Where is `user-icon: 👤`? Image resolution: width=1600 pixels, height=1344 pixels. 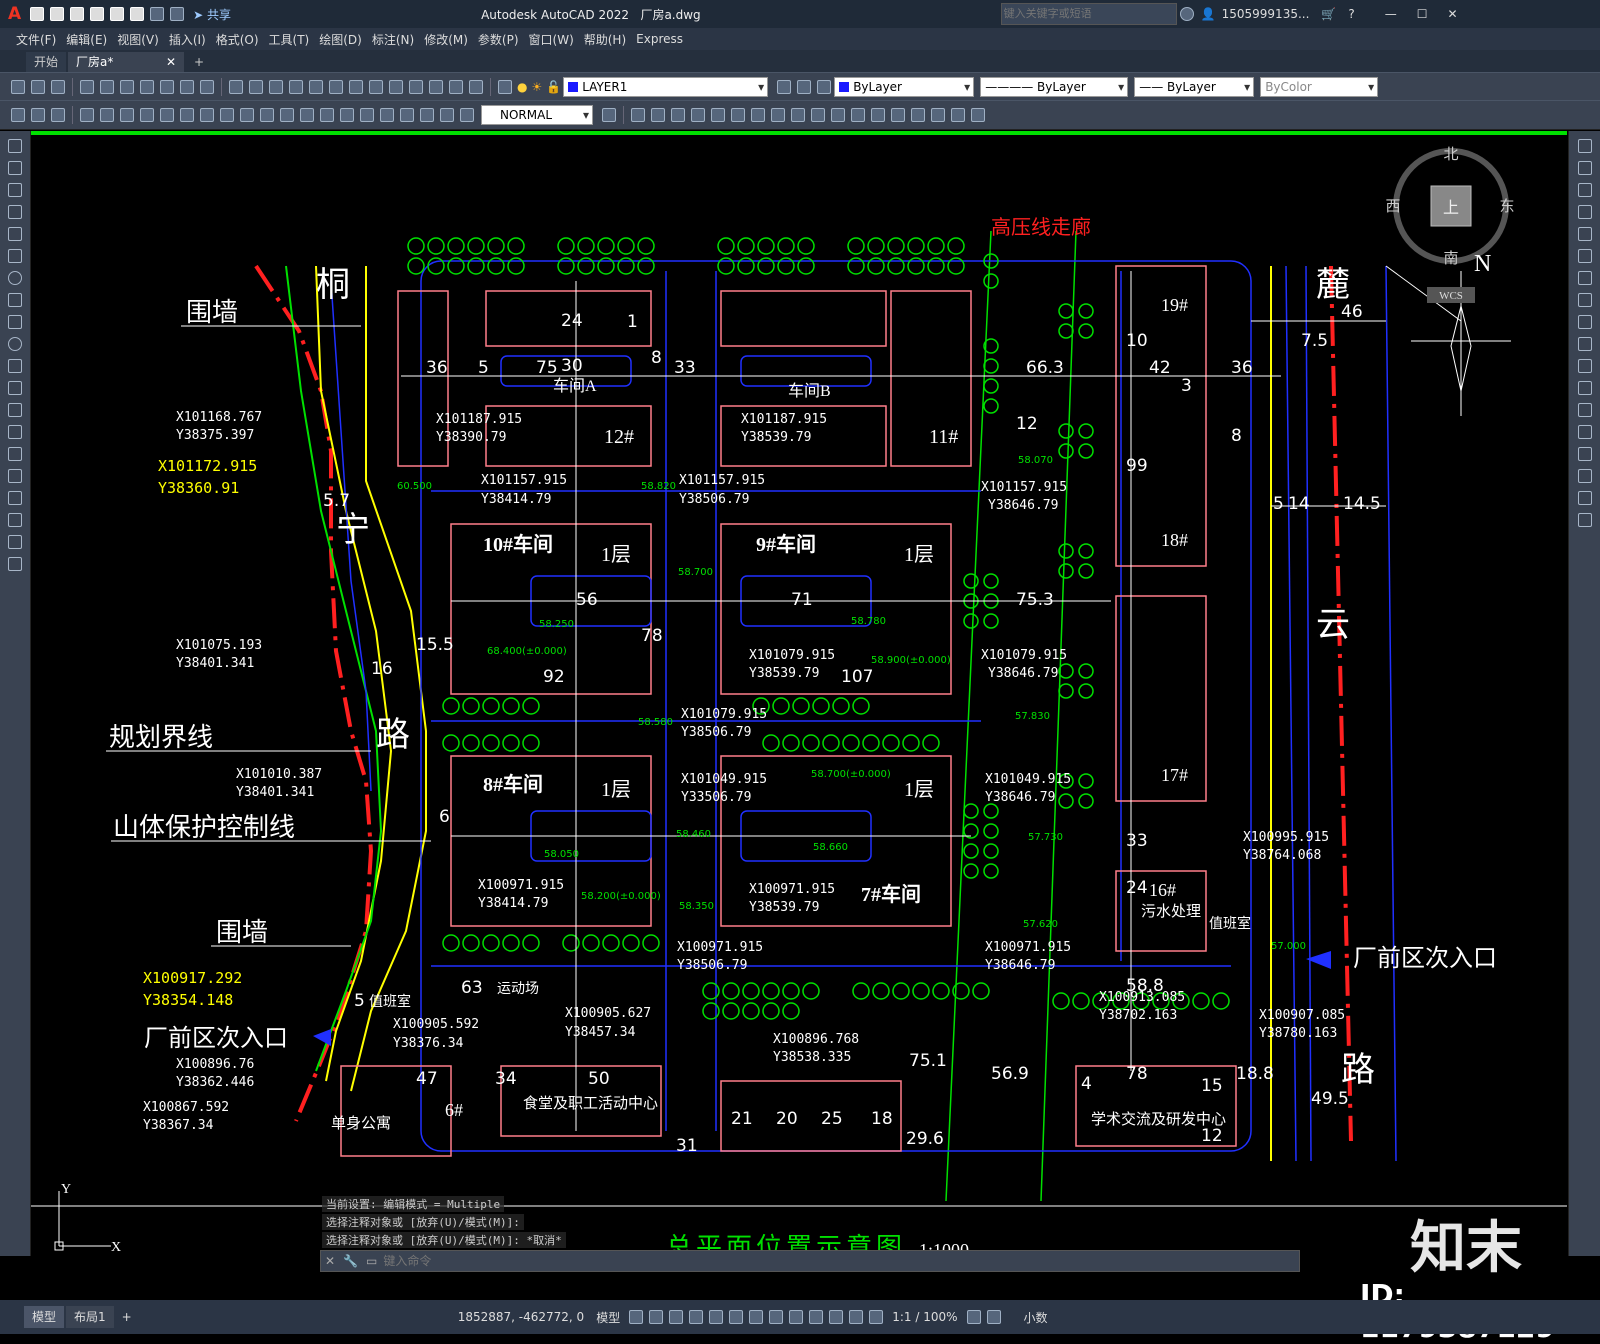 user-icon: 👤 is located at coordinates (1208, 14).